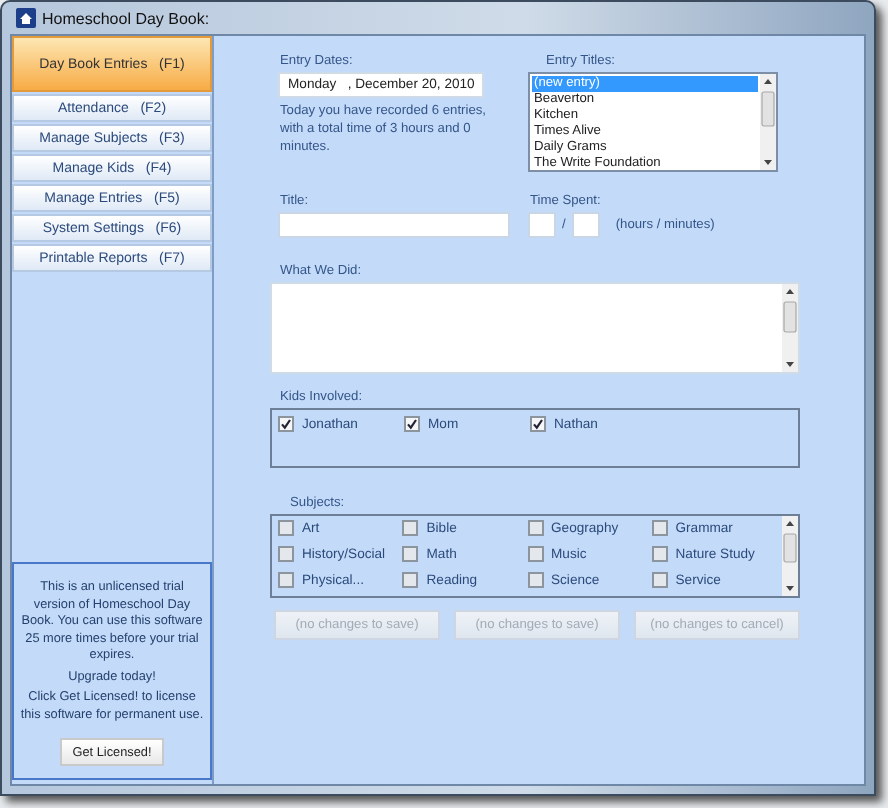  Describe the element at coordinates (126, 18) in the screenshot. I see `window-title: Homeschool Day Book:` at that location.